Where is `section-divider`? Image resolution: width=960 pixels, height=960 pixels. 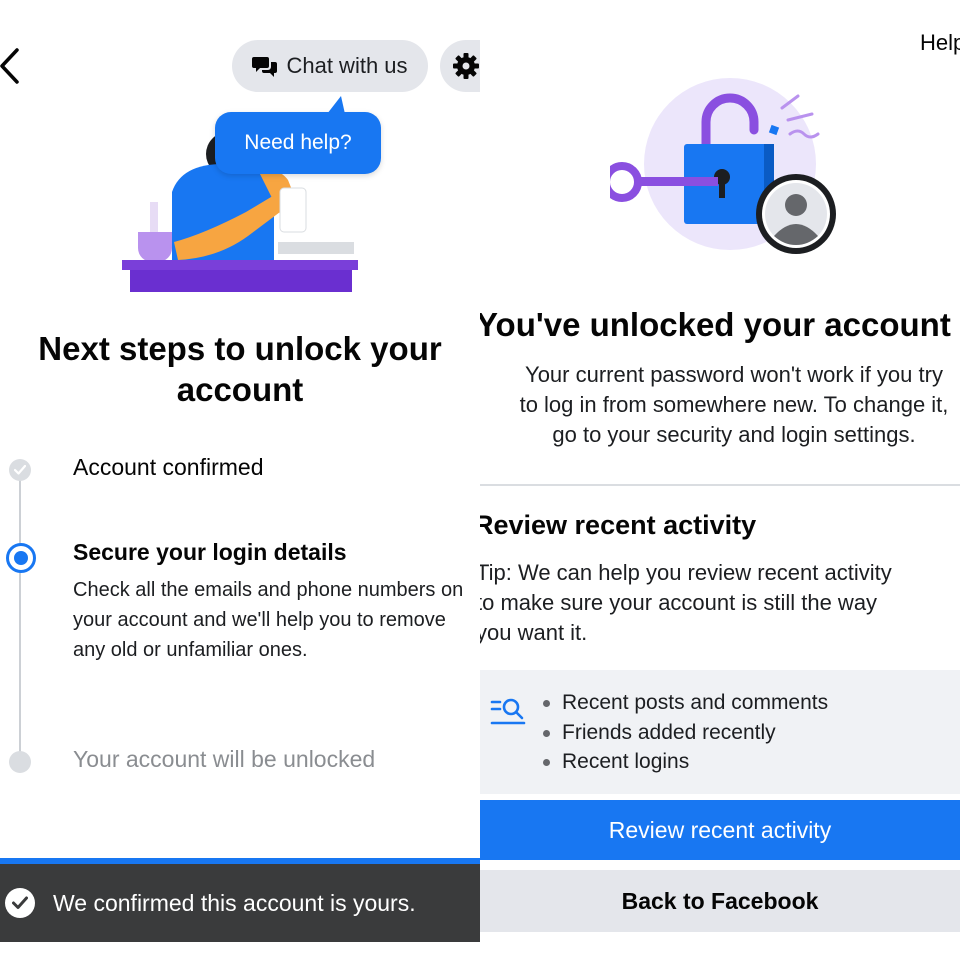 section-divider is located at coordinates (720, 485).